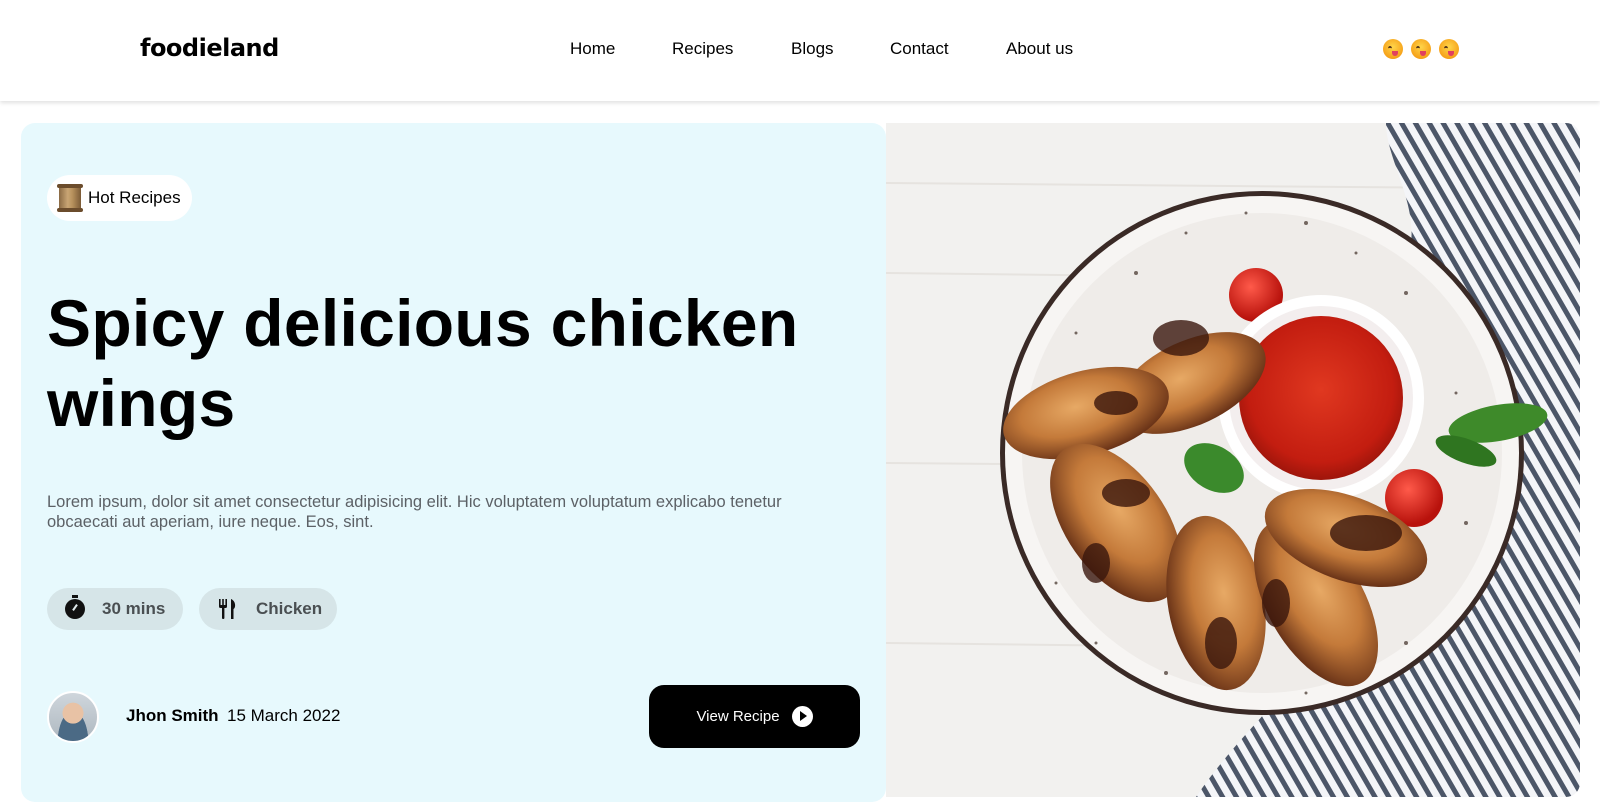 The width and height of the screenshot is (1600, 811). Describe the element at coordinates (134, 608) in the screenshot. I see `cook-time-label: 30 mins` at that location.